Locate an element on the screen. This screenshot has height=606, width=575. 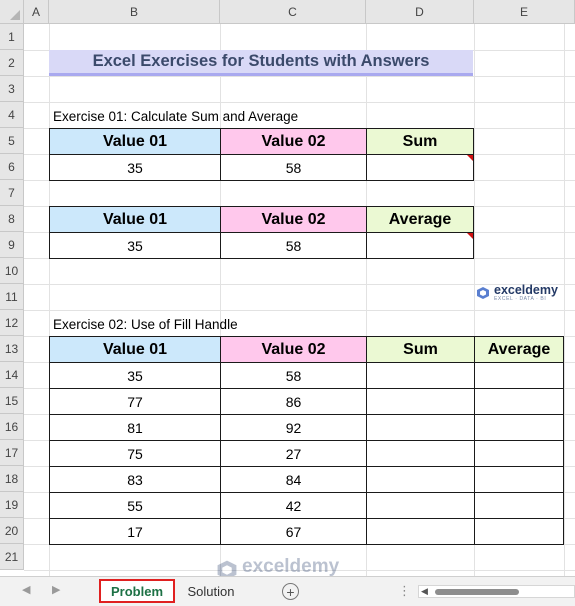
ex2-cell: 86 is located at coordinates (293, 401).